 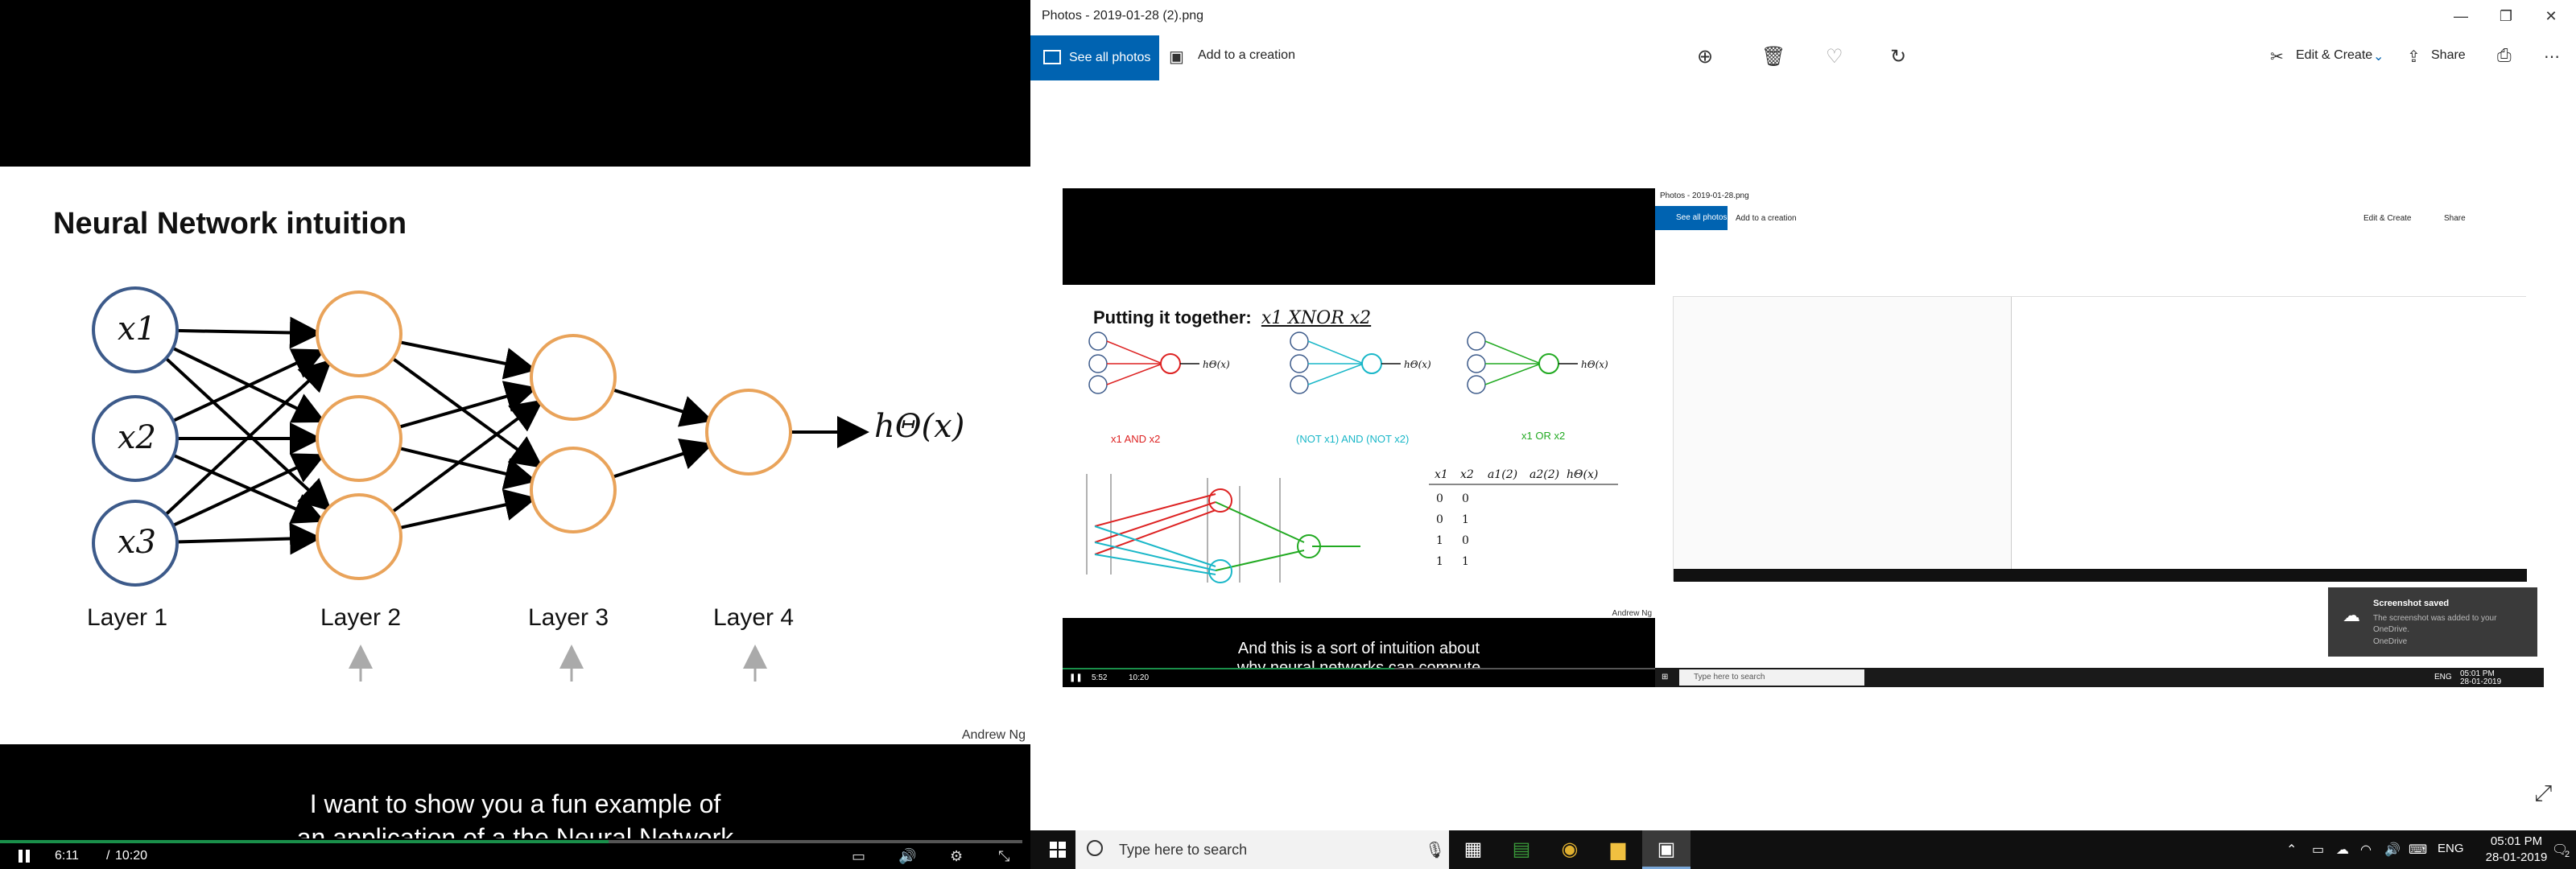 I want to click on pause-icon, so click(x=24, y=857).